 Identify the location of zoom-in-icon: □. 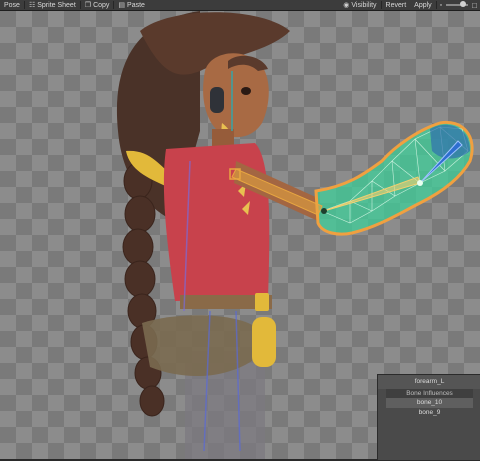
(476, 5).